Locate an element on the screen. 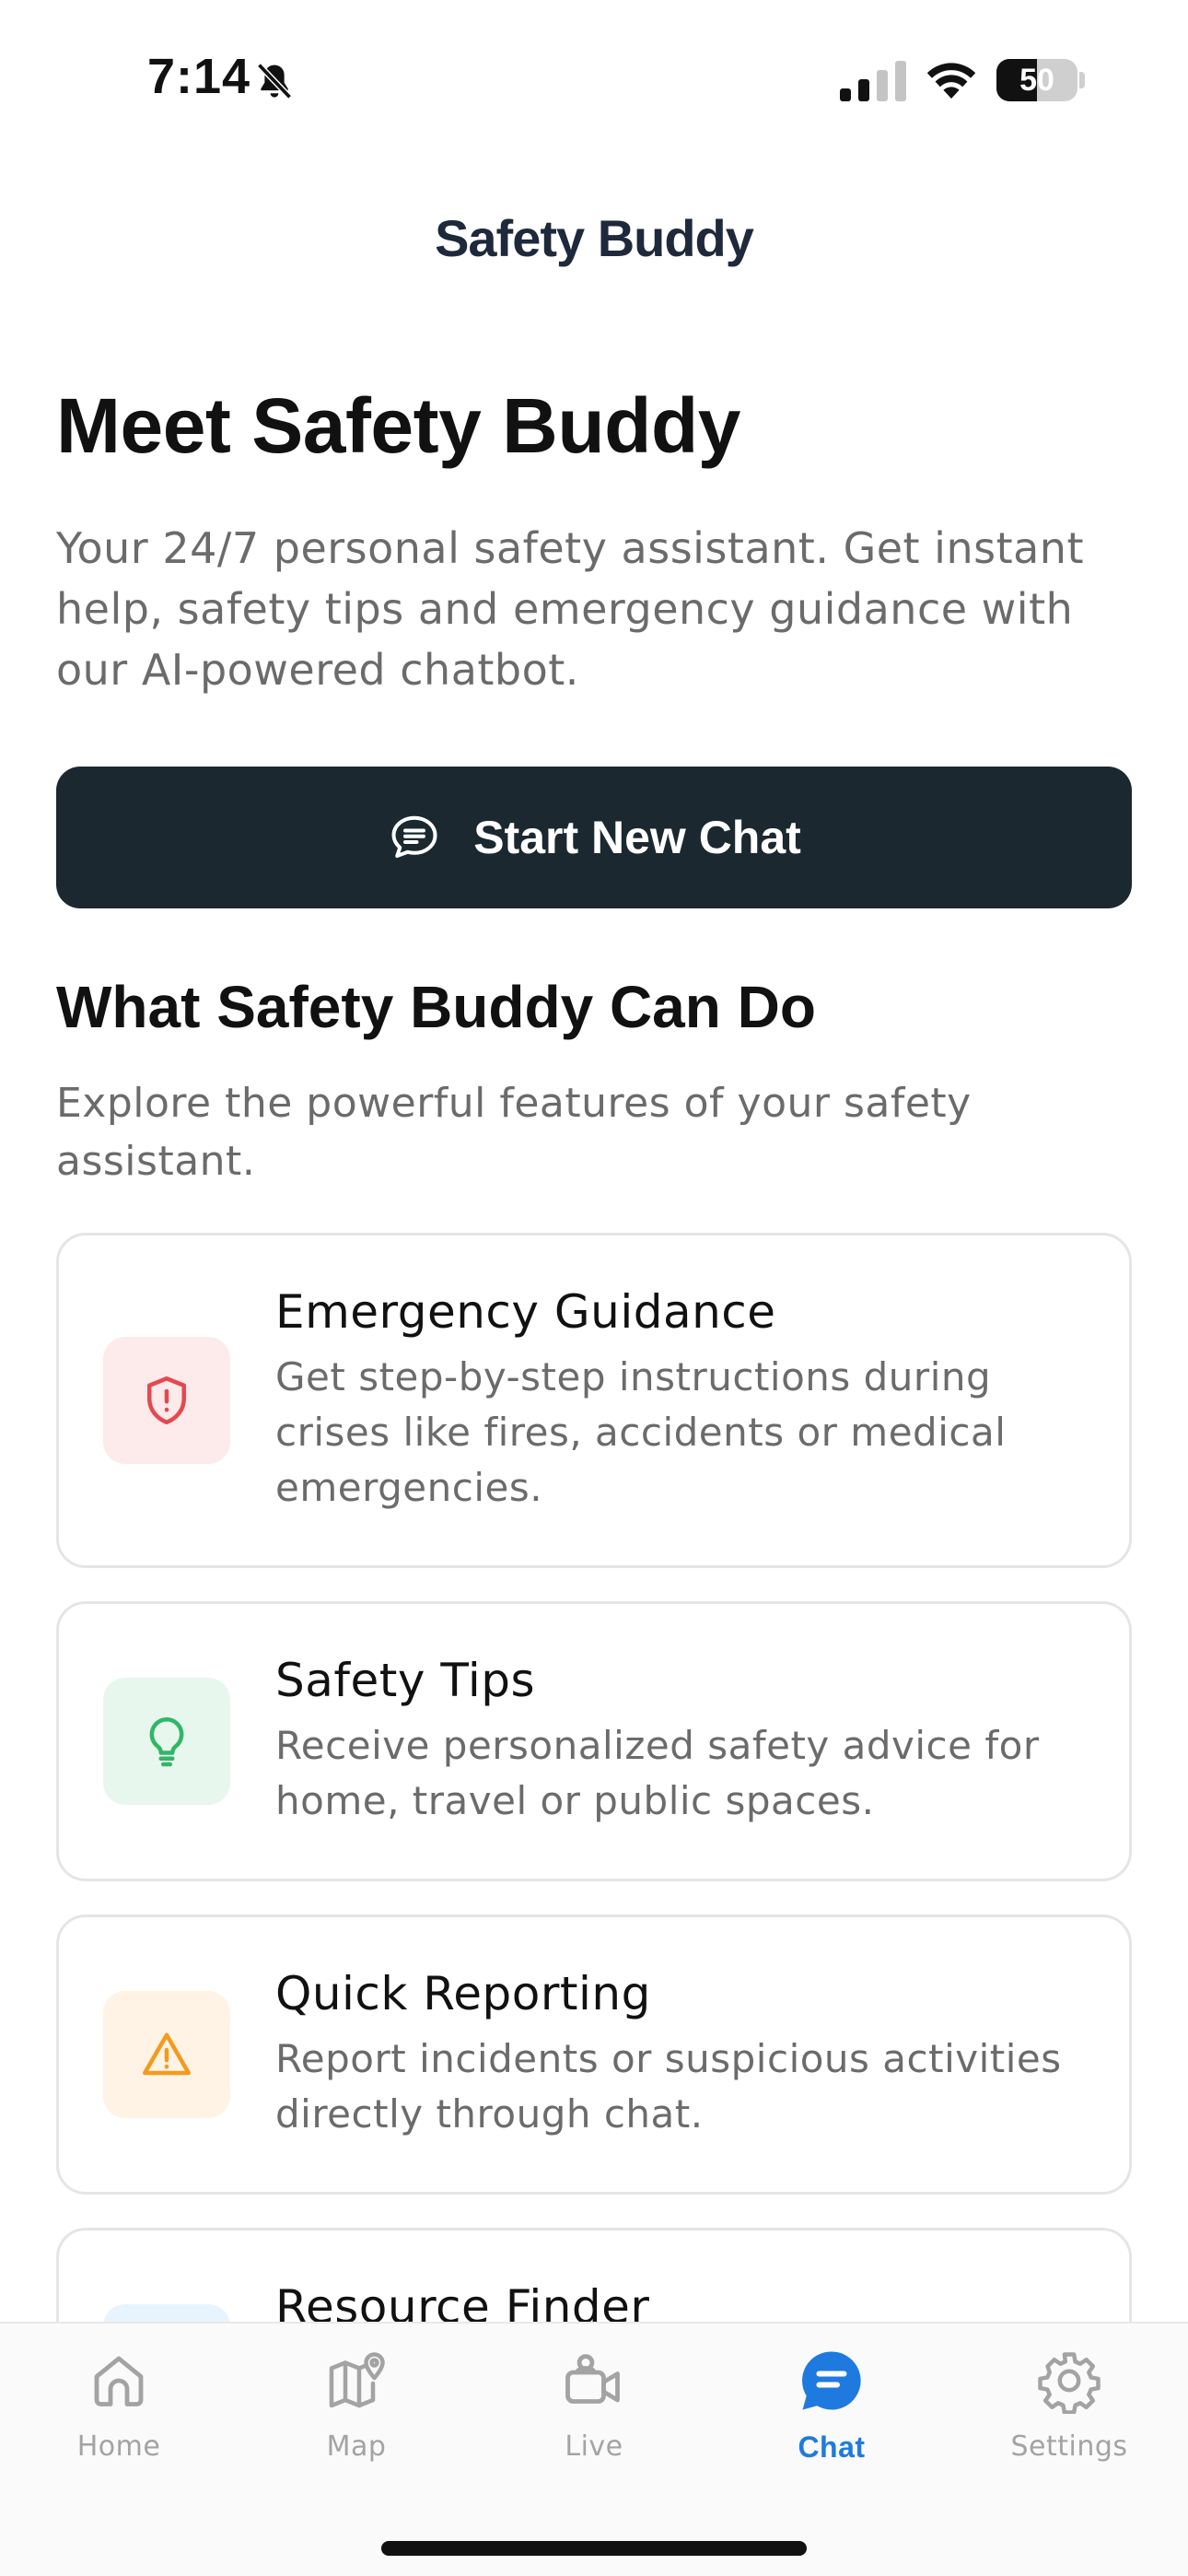 This screenshot has height=2576, width=1188. battery-cap is located at coordinates (1082, 80).